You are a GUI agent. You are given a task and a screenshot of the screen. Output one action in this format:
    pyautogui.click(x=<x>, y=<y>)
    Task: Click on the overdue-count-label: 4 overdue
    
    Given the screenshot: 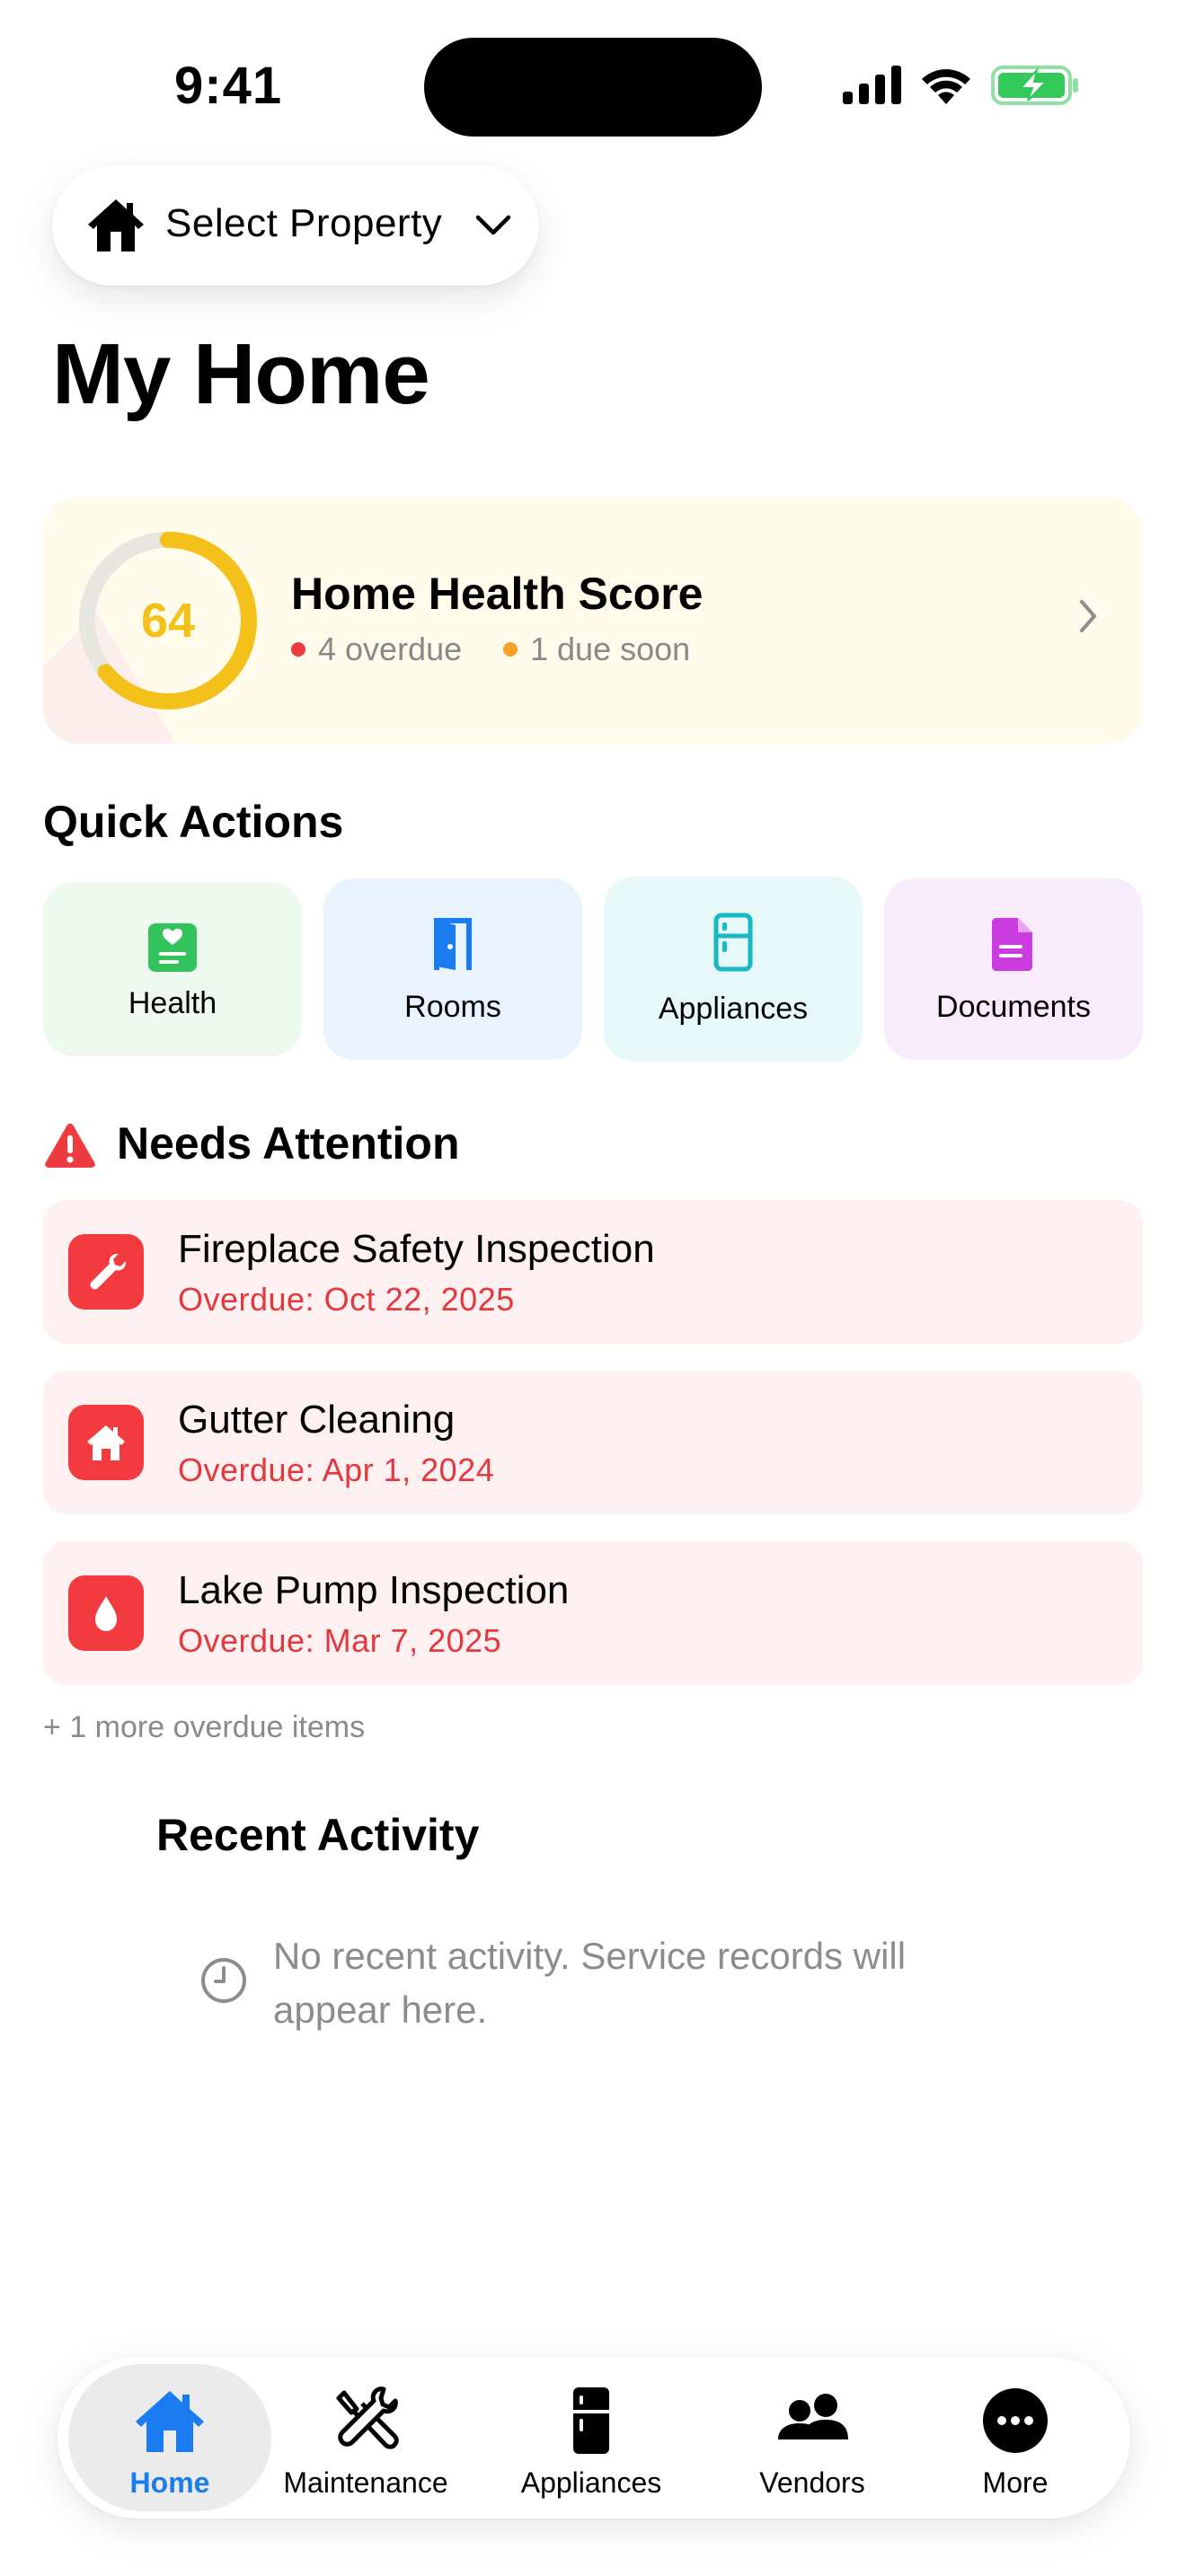 What is the action you would take?
    pyautogui.click(x=390, y=649)
    